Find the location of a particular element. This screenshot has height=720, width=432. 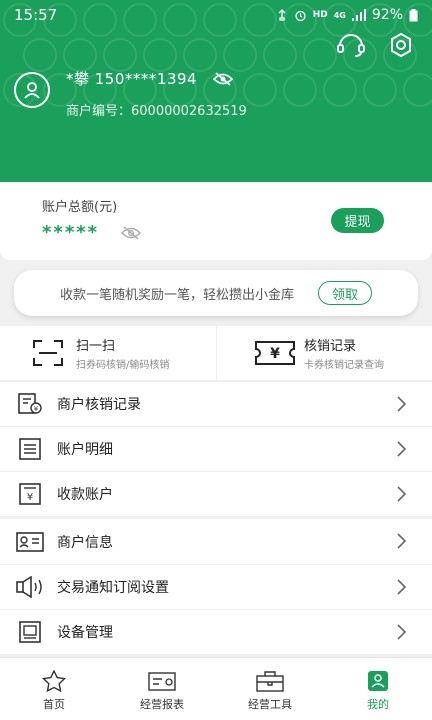

bottom-tab-bar: 首页 经营报表 经营工具 我的 is located at coordinates (216, 688).